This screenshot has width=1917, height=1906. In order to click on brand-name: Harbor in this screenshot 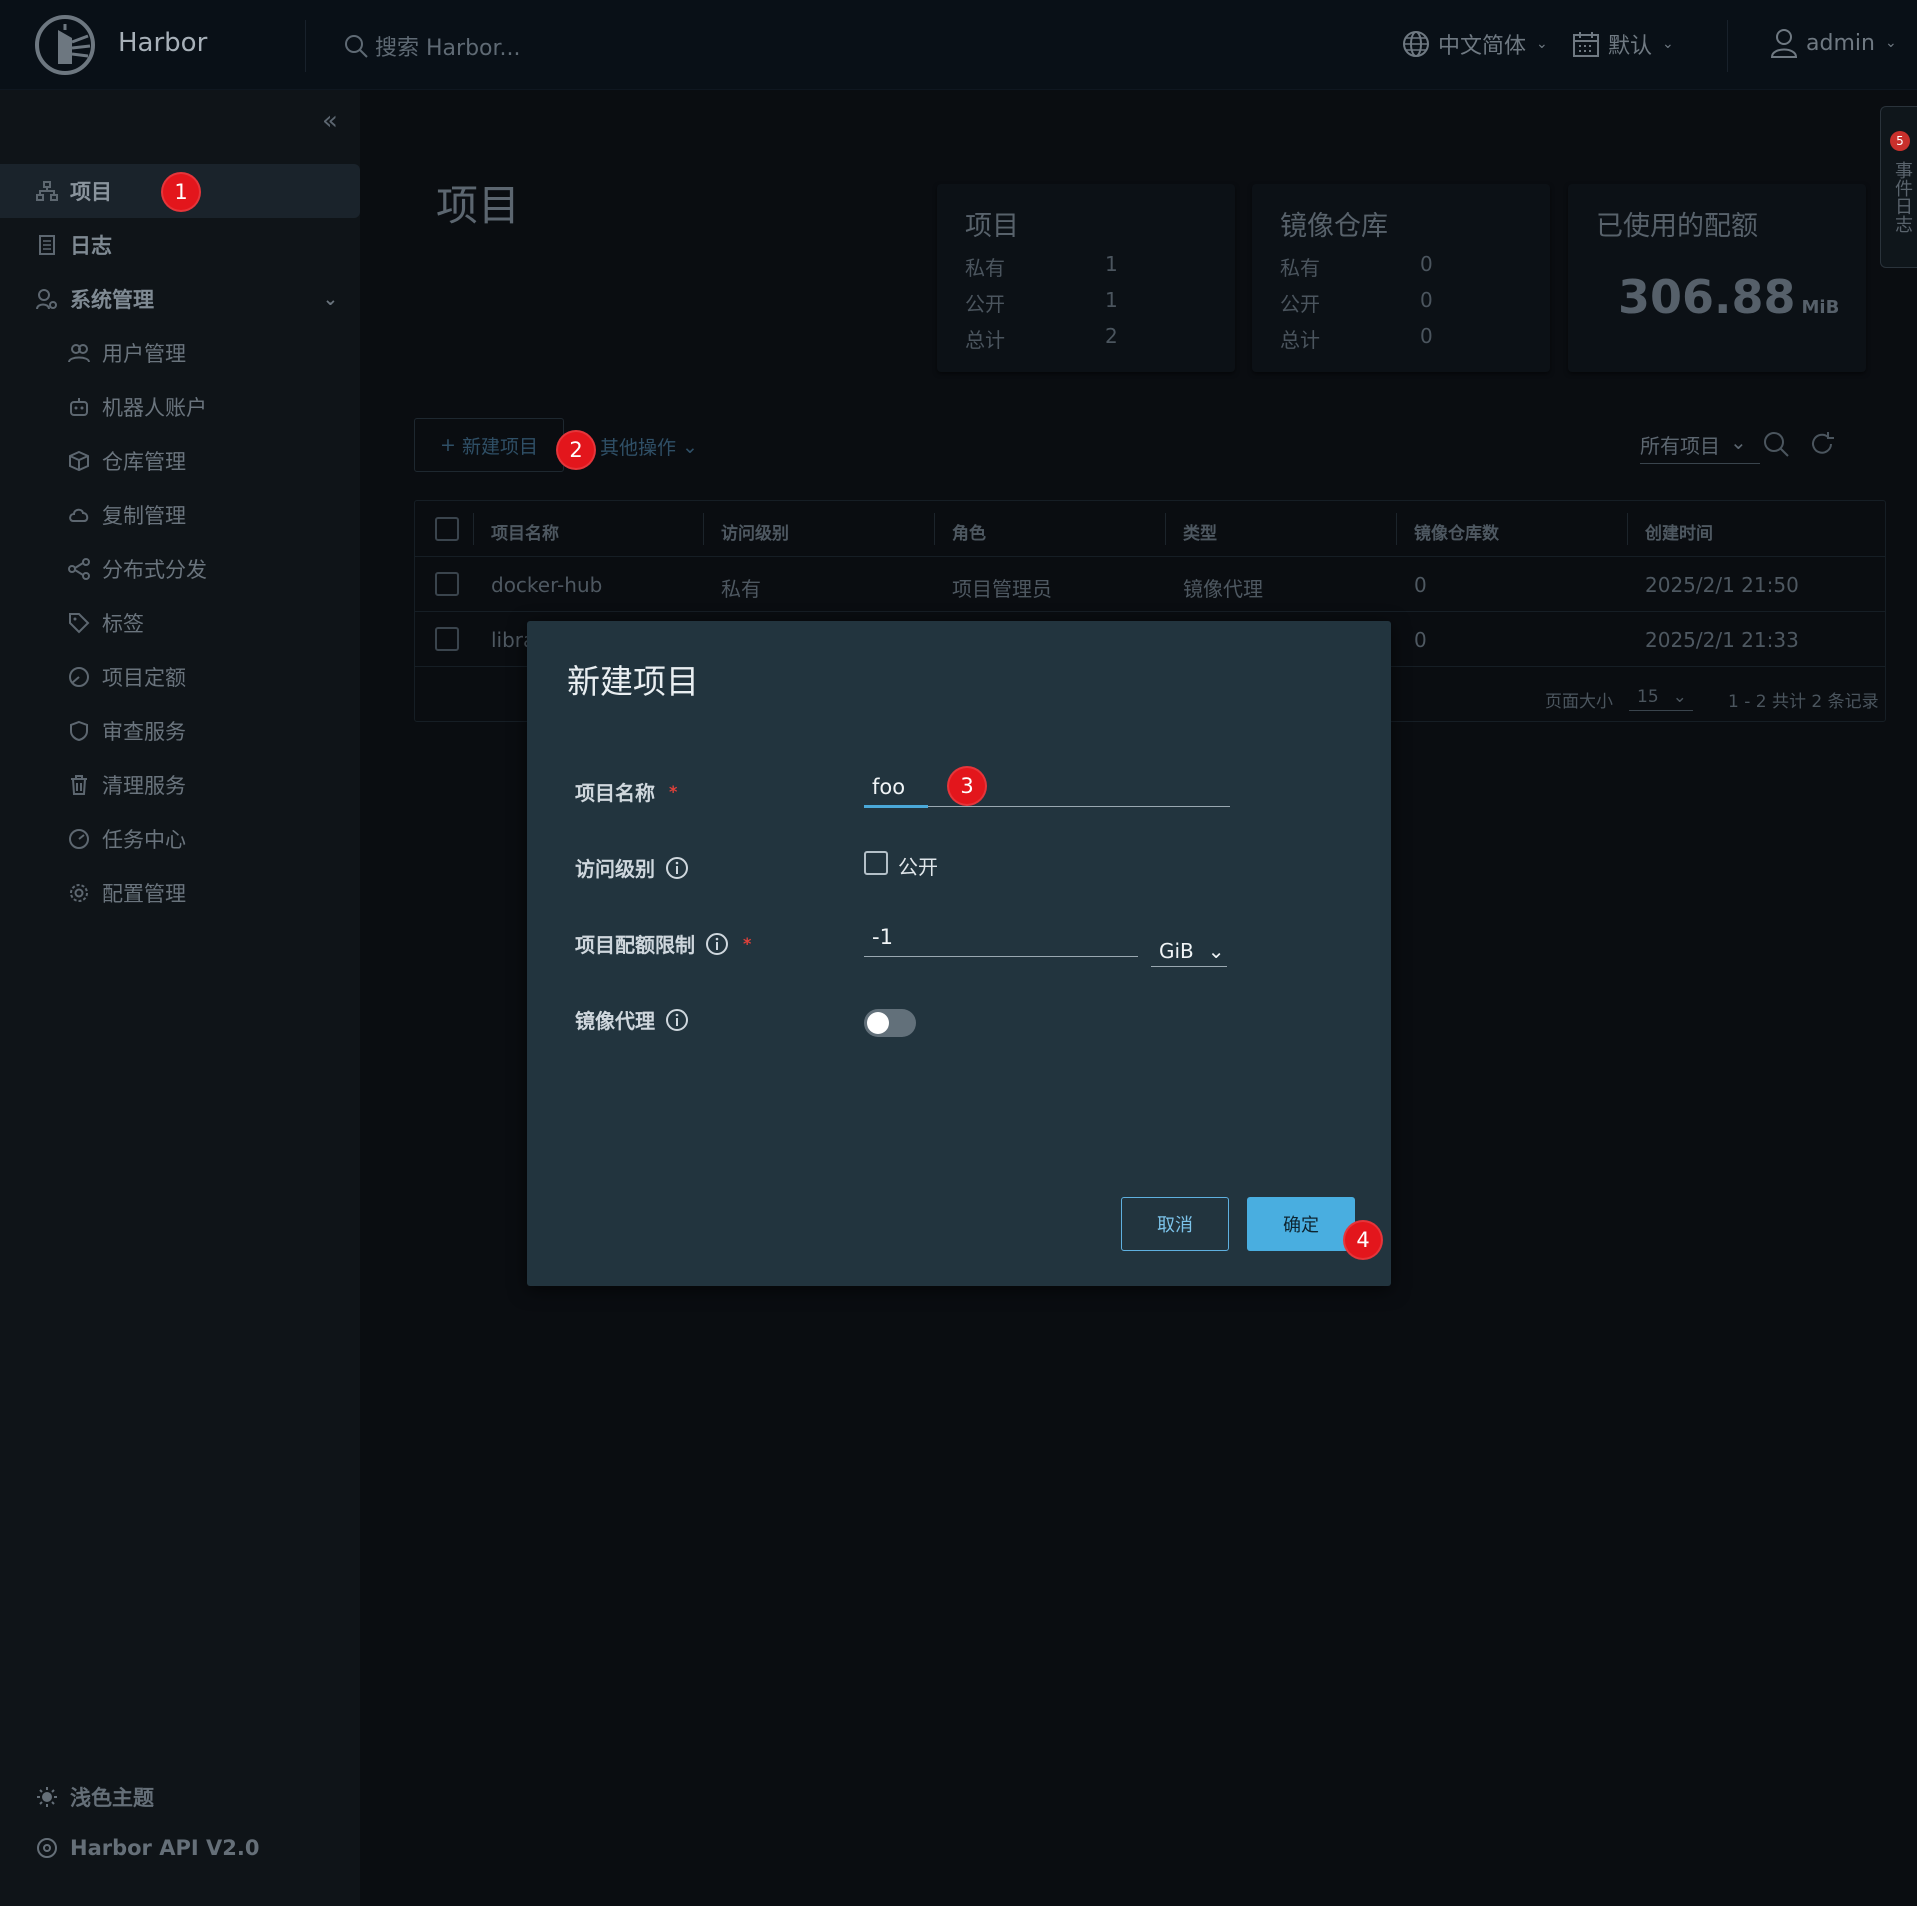, I will do `click(162, 43)`.